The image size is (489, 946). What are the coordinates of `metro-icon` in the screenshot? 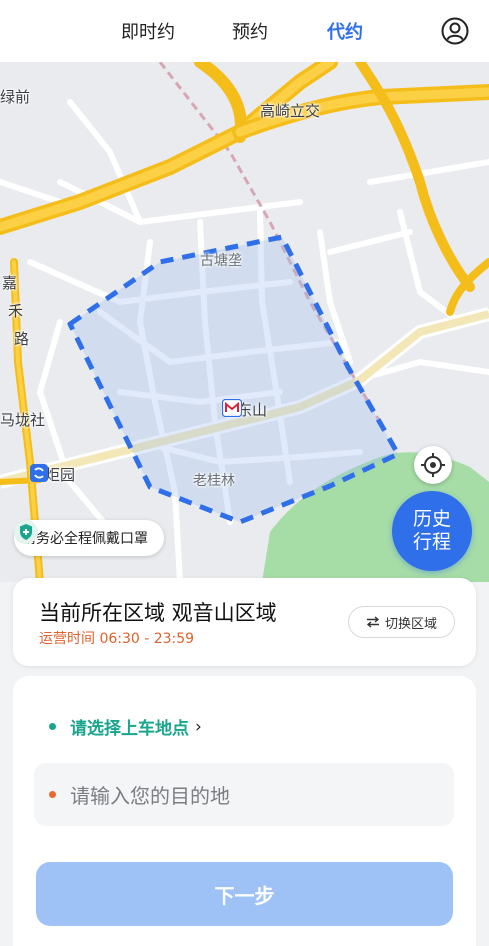 It's located at (232, 408).